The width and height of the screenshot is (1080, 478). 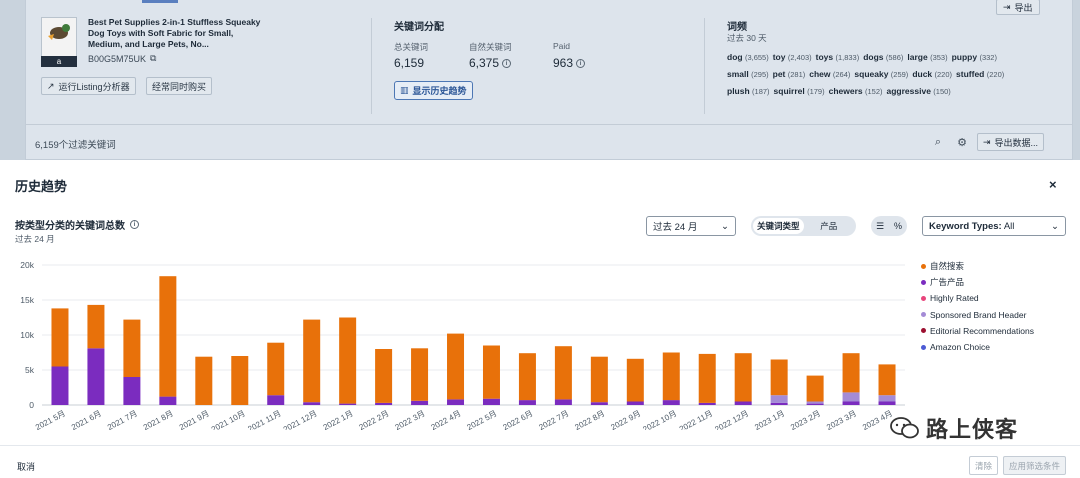 What do you see at coordinates (923, 74) in the screenshot?
I see `word-frequency-word: duck` at bounding box center [923, 74].